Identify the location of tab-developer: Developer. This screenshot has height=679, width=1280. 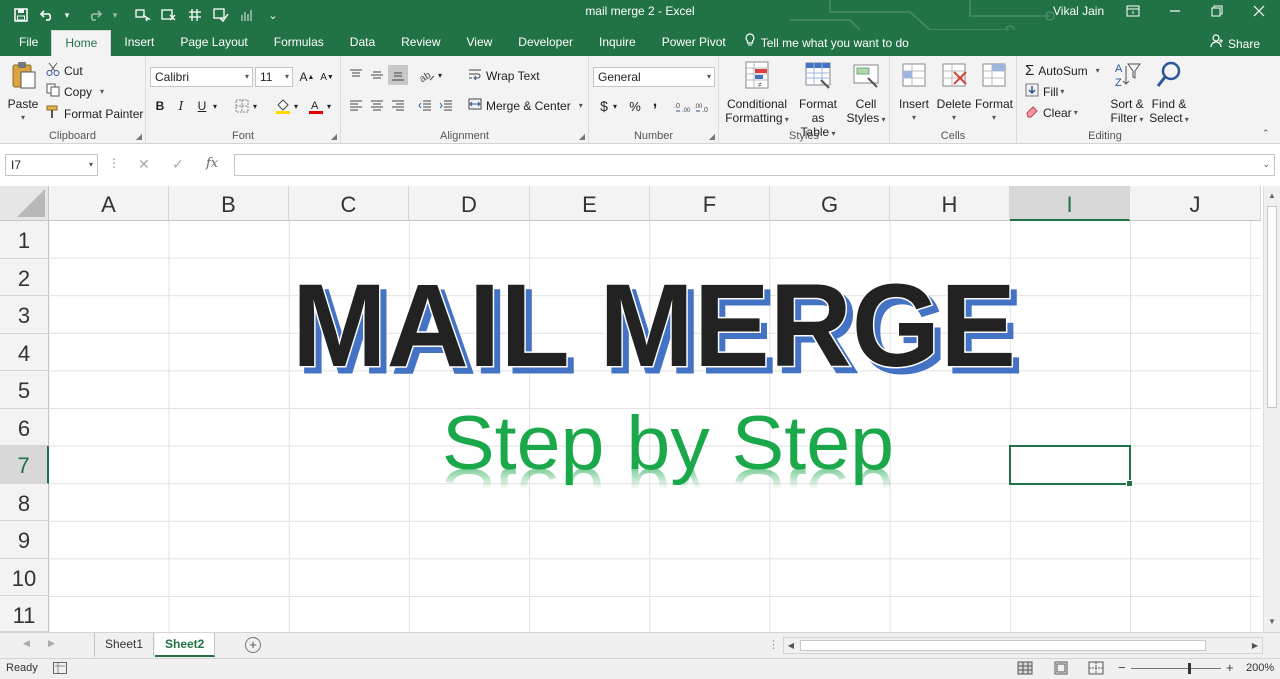
(545, 43).